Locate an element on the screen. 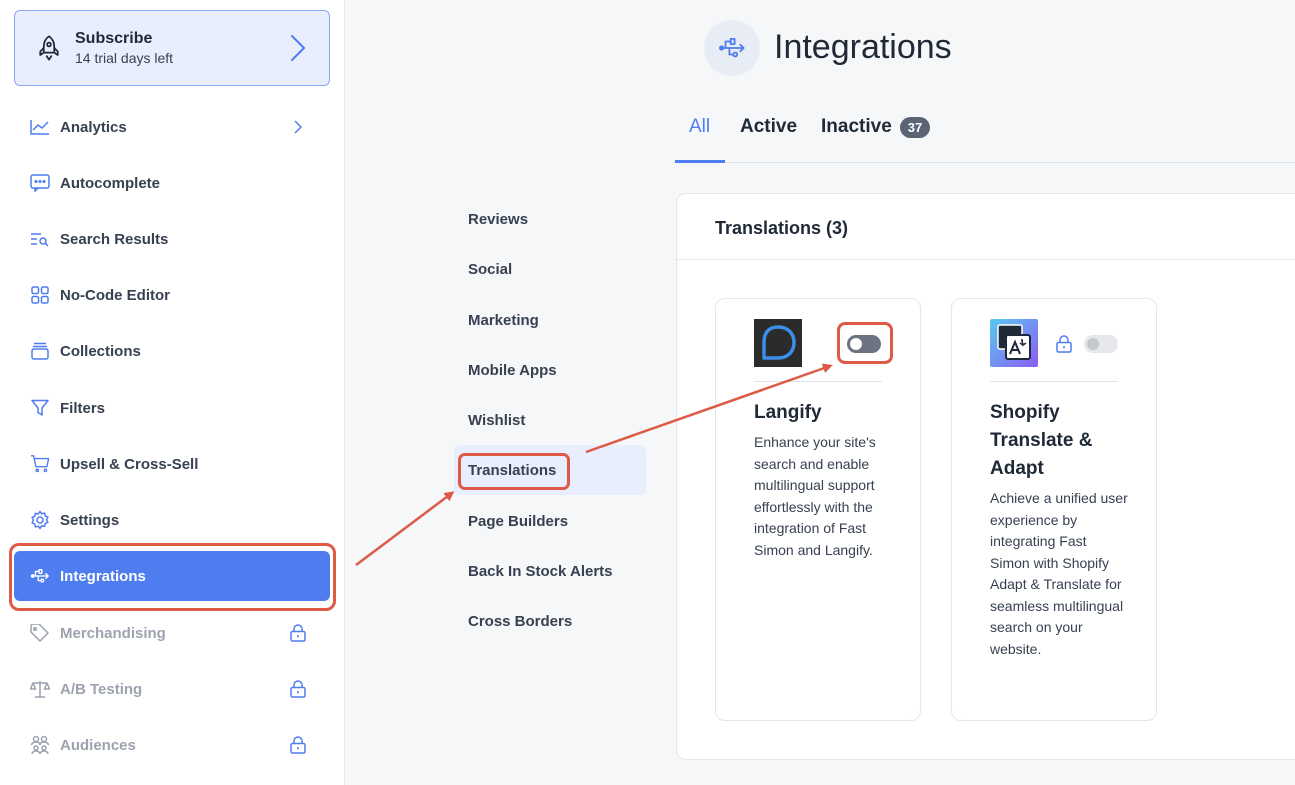 The height and width of the screenshot is (785, 1295). filter-tabs: All Active Inactive 37 is located at coordinates (985, 131).